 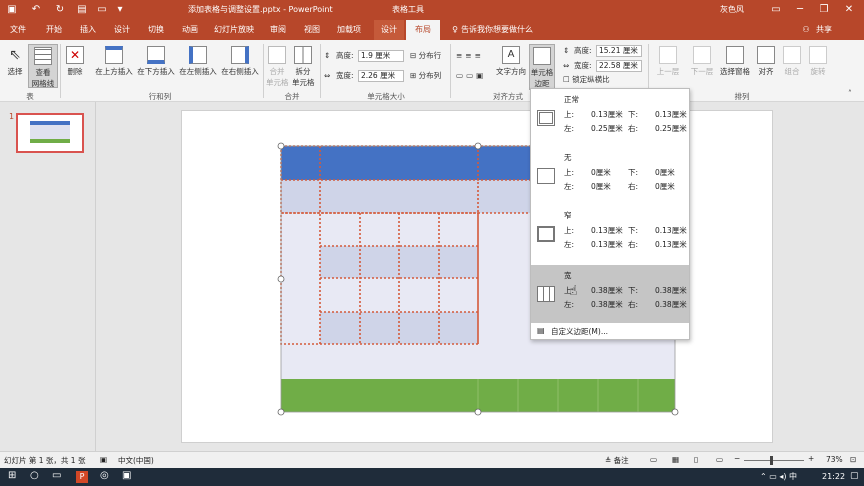 What do you see at coordinates (432, 477) in the screenshot?
I see `taskbar: ⊞ ○ ▭ P ◎ ▣ ⌃ ▭ ◂) 中 21:22 ▢` at bounding box center [432, 477].